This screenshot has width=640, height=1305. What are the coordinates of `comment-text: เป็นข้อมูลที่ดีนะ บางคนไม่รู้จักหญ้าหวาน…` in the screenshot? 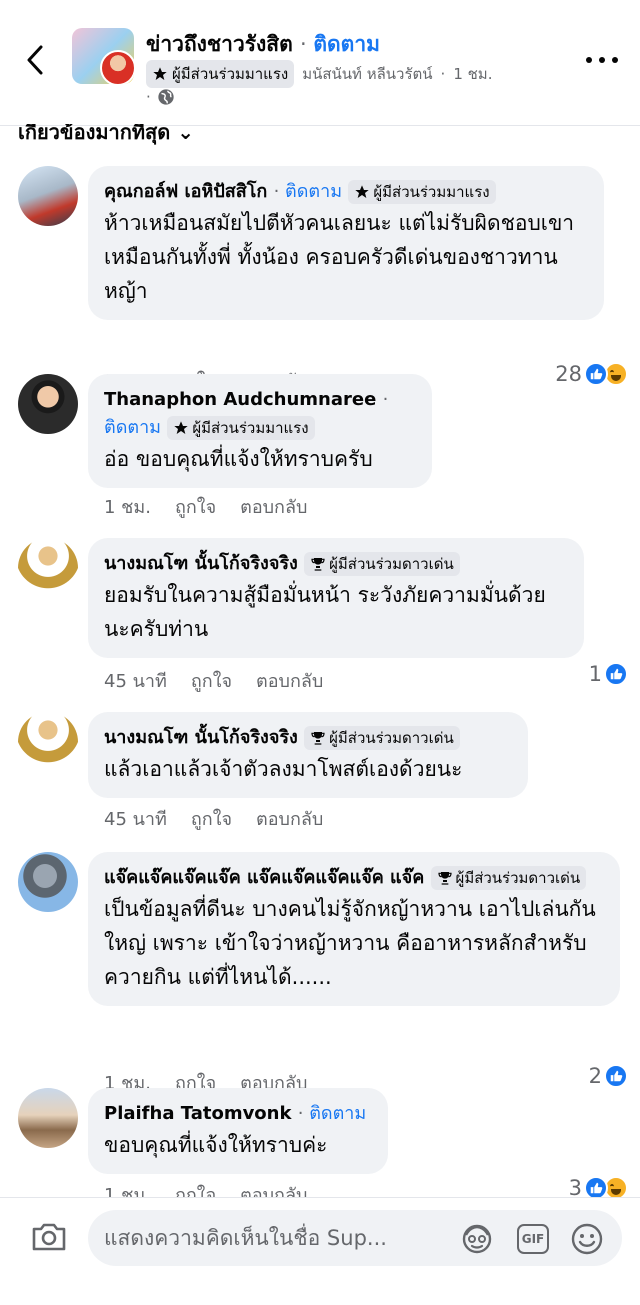 It's located at (350, 943).